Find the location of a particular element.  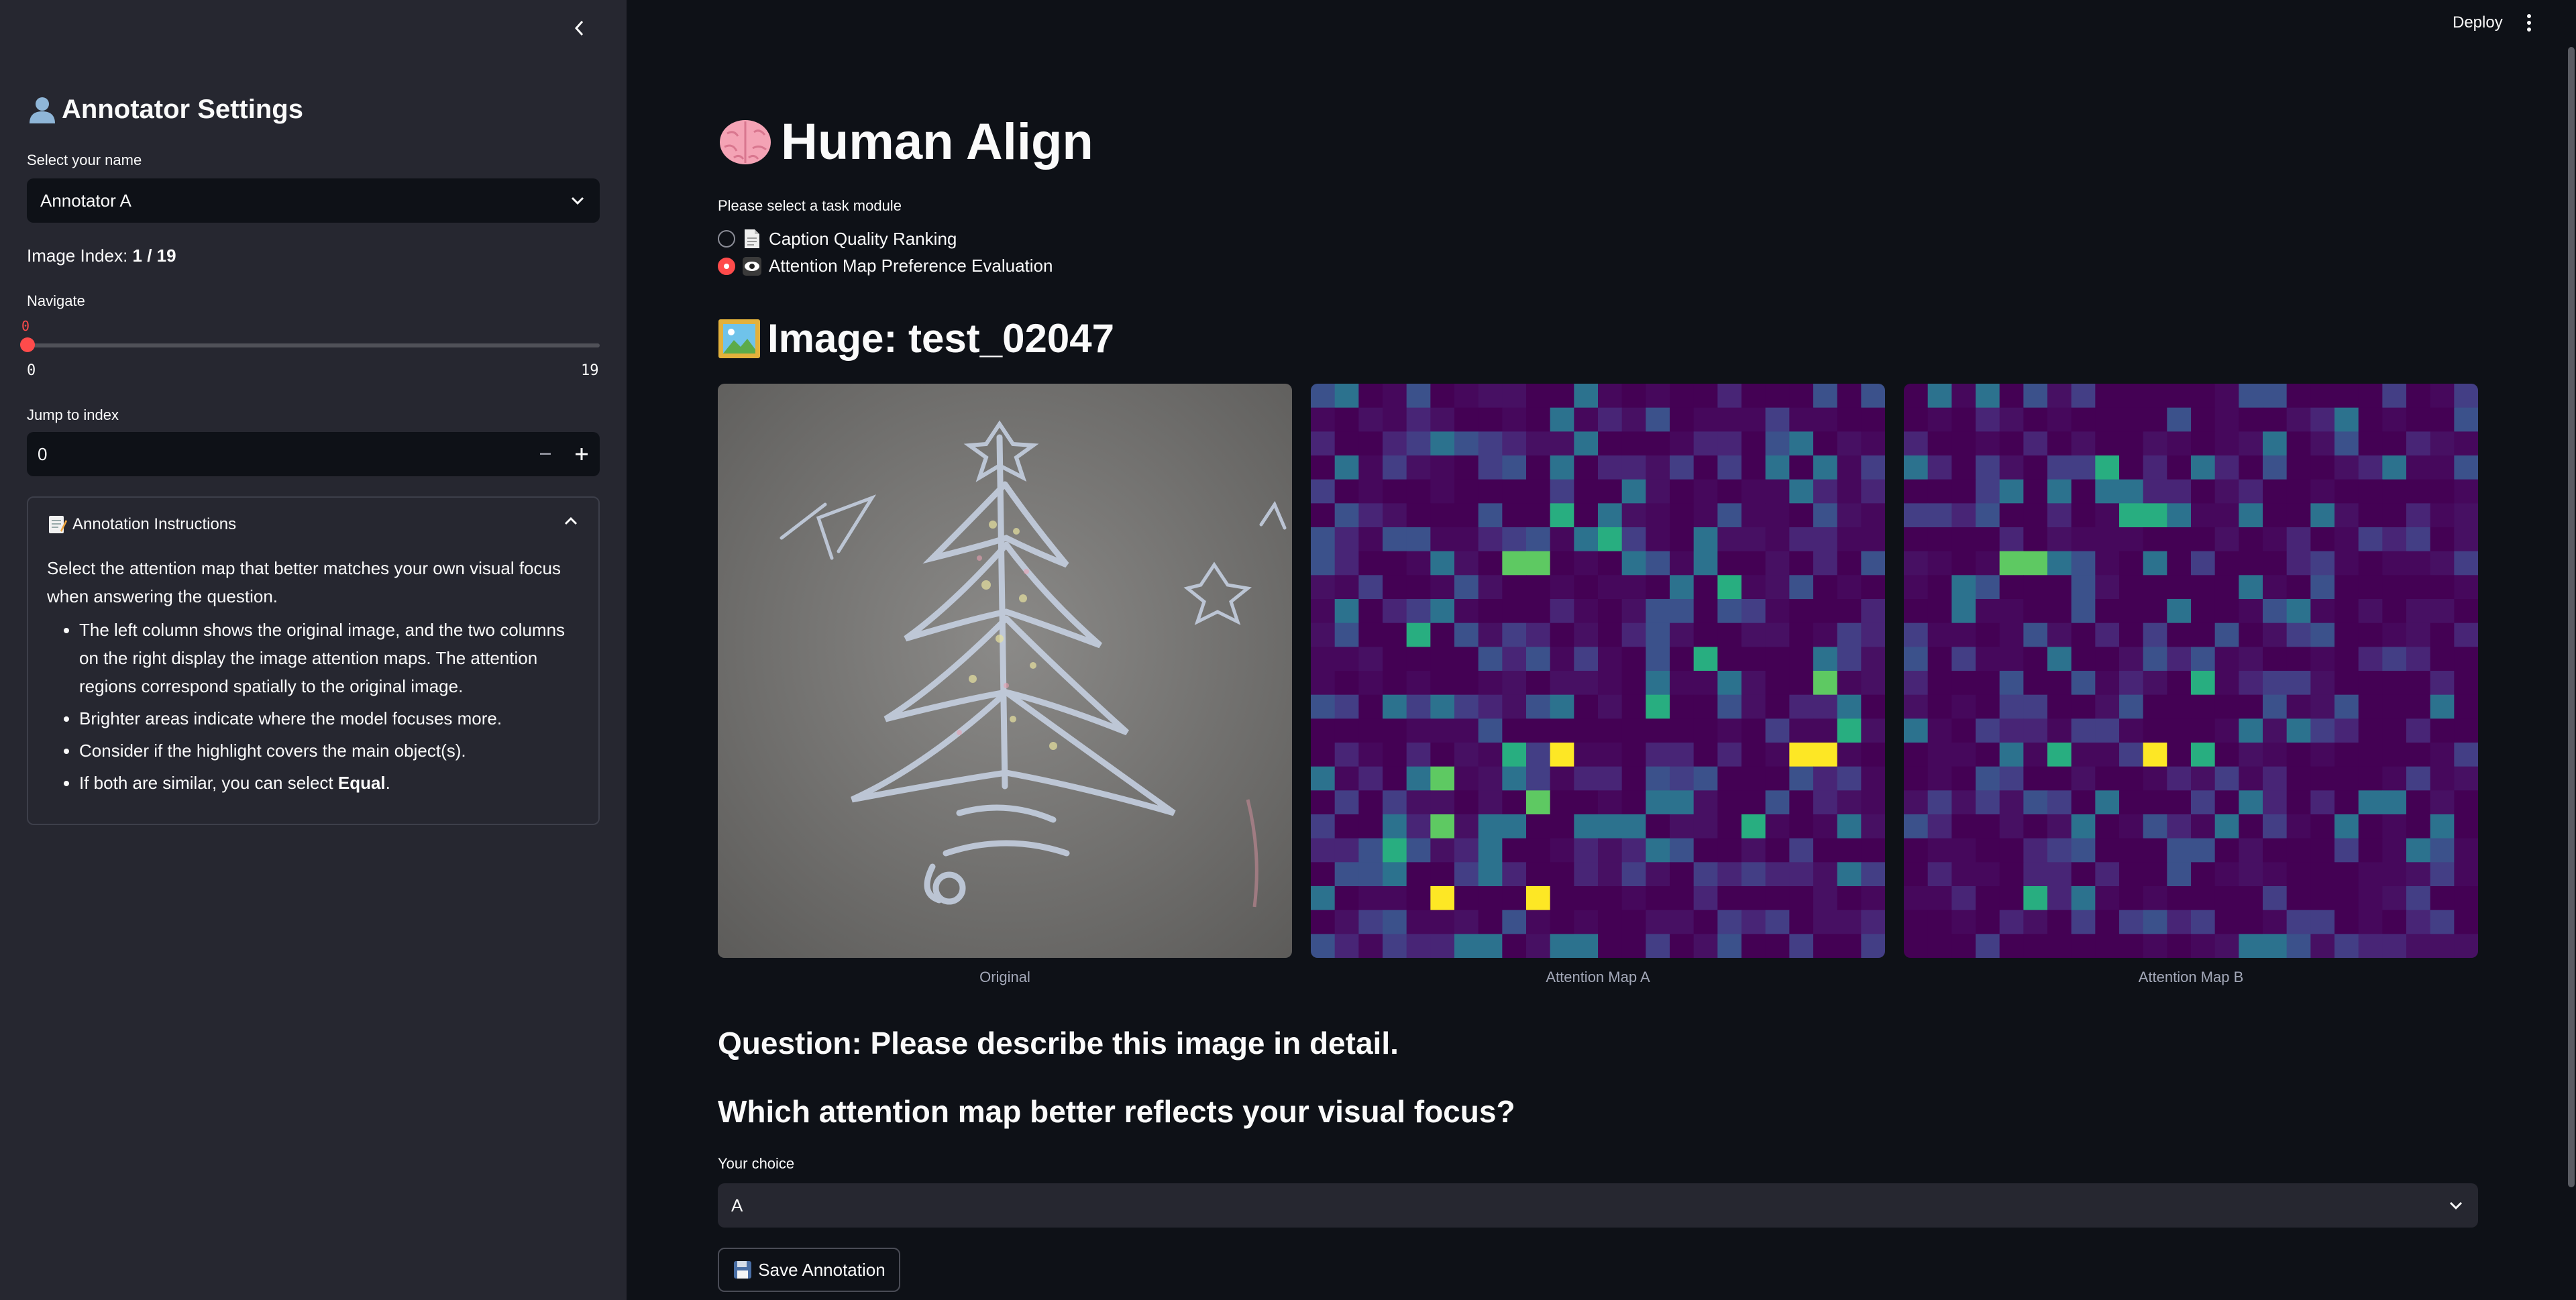

task-option-attention: Attention Map Preference Evaluation is located at coordinates (885, 266).